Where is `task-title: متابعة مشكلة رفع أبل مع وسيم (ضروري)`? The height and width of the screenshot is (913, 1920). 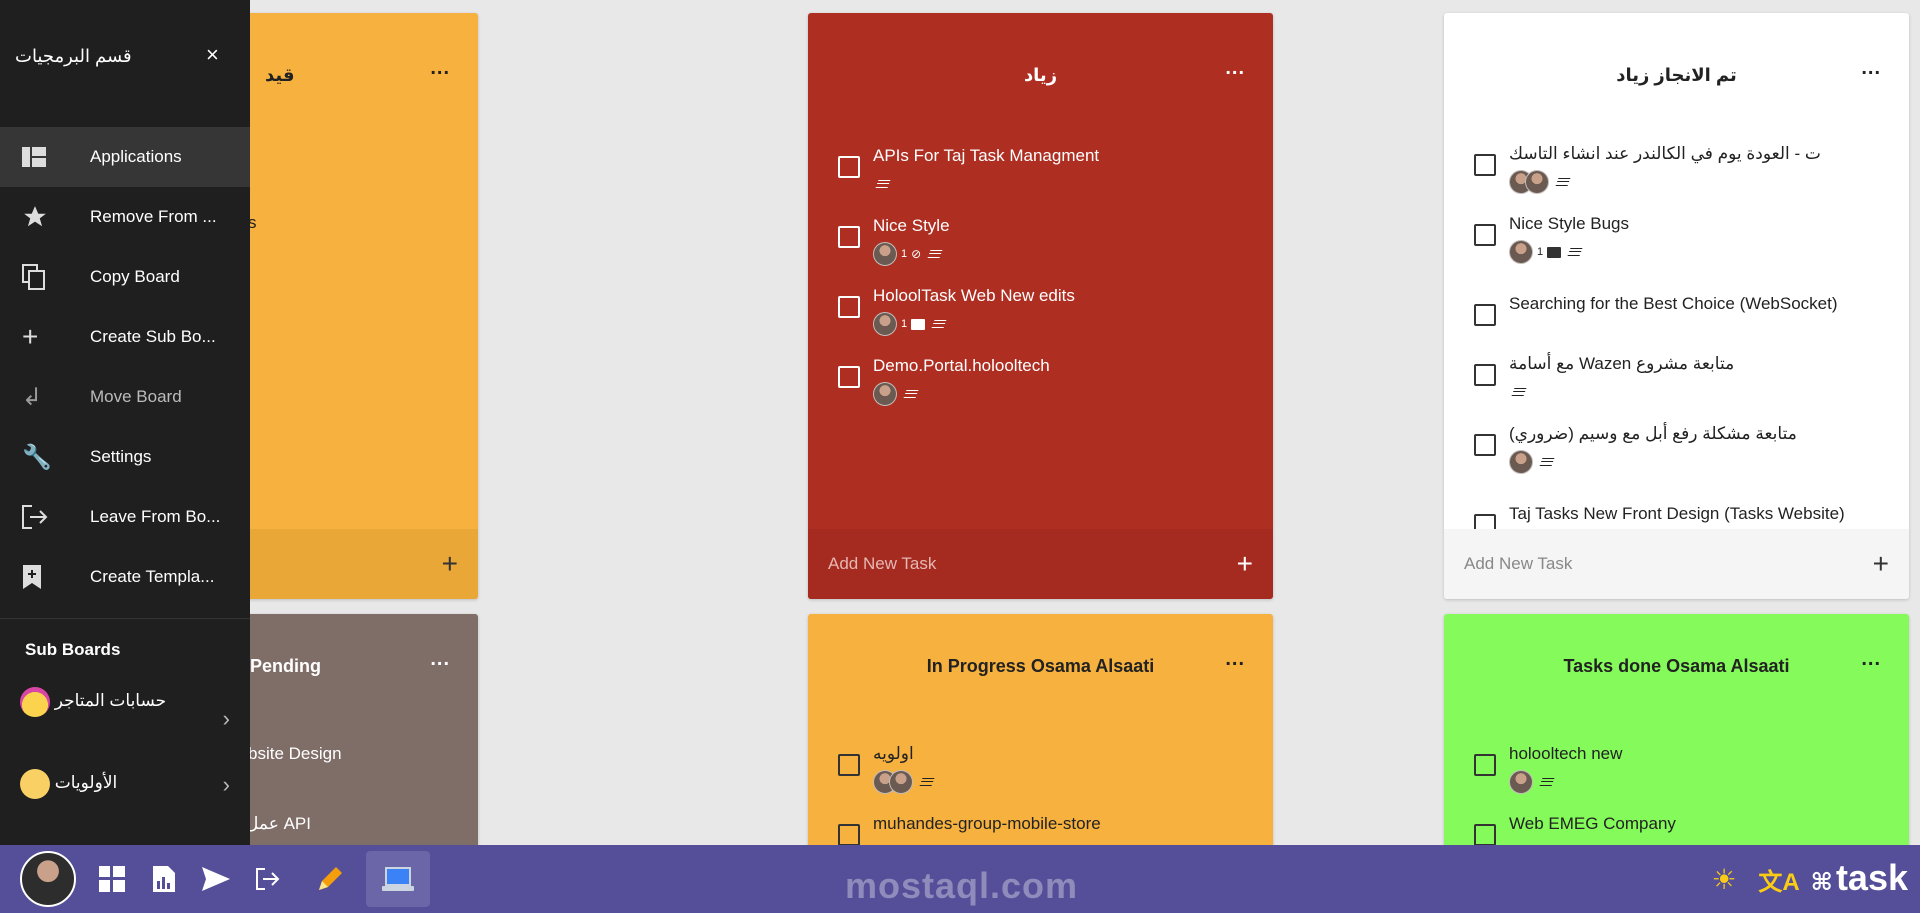 task-title: متابعة مشكلة رفع أبل مع وسيم (ضروري) is located at coordinates (1653, 433).